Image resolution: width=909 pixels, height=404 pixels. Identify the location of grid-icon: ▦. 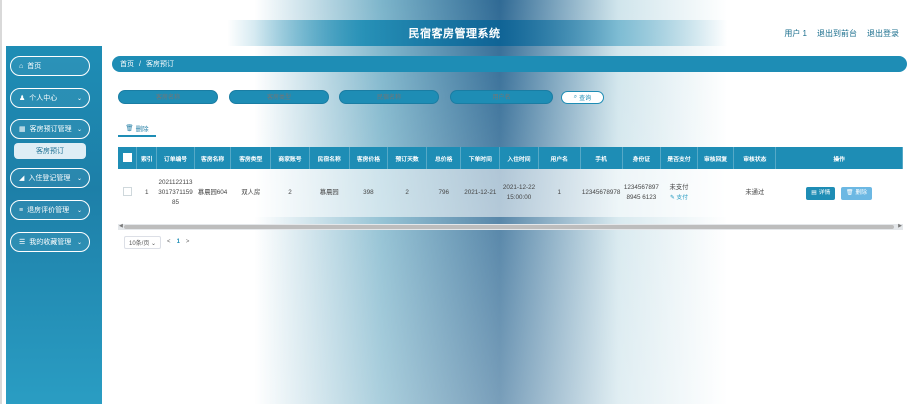
(22, 129).